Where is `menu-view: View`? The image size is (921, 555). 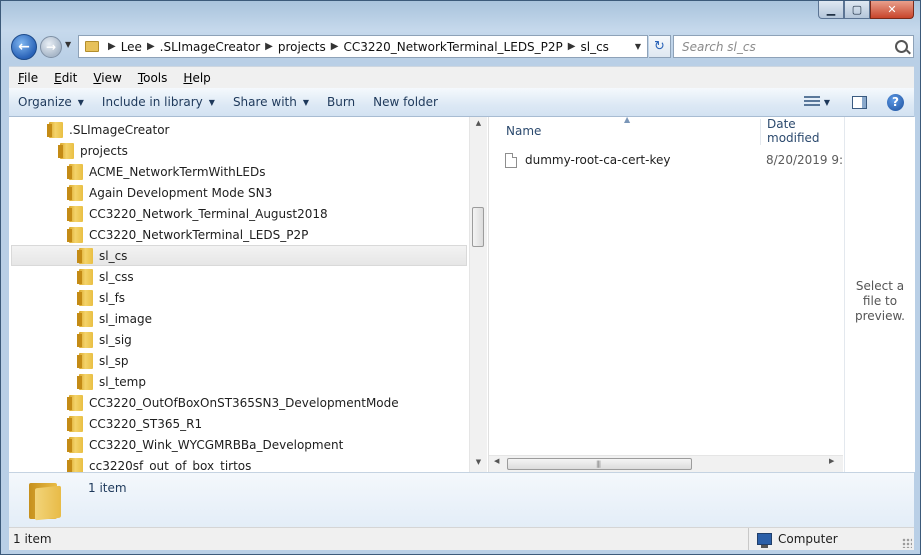 menu-view: View is located at coordinates (106, 78).